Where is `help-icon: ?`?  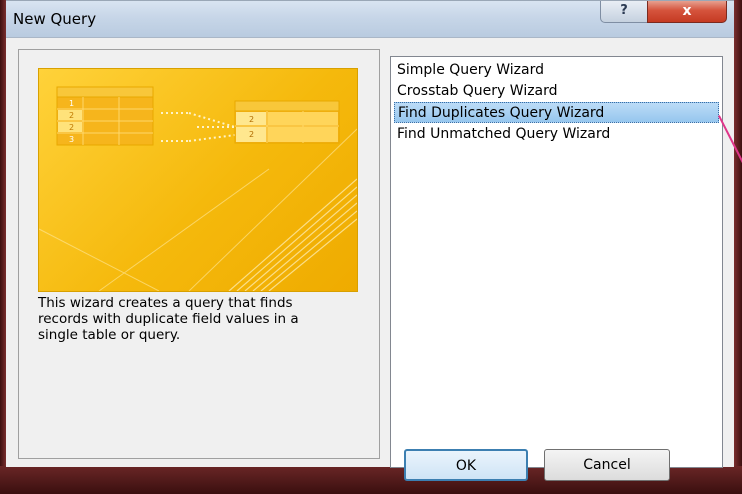 help-icon: ? is located at coordinates (624, 10).